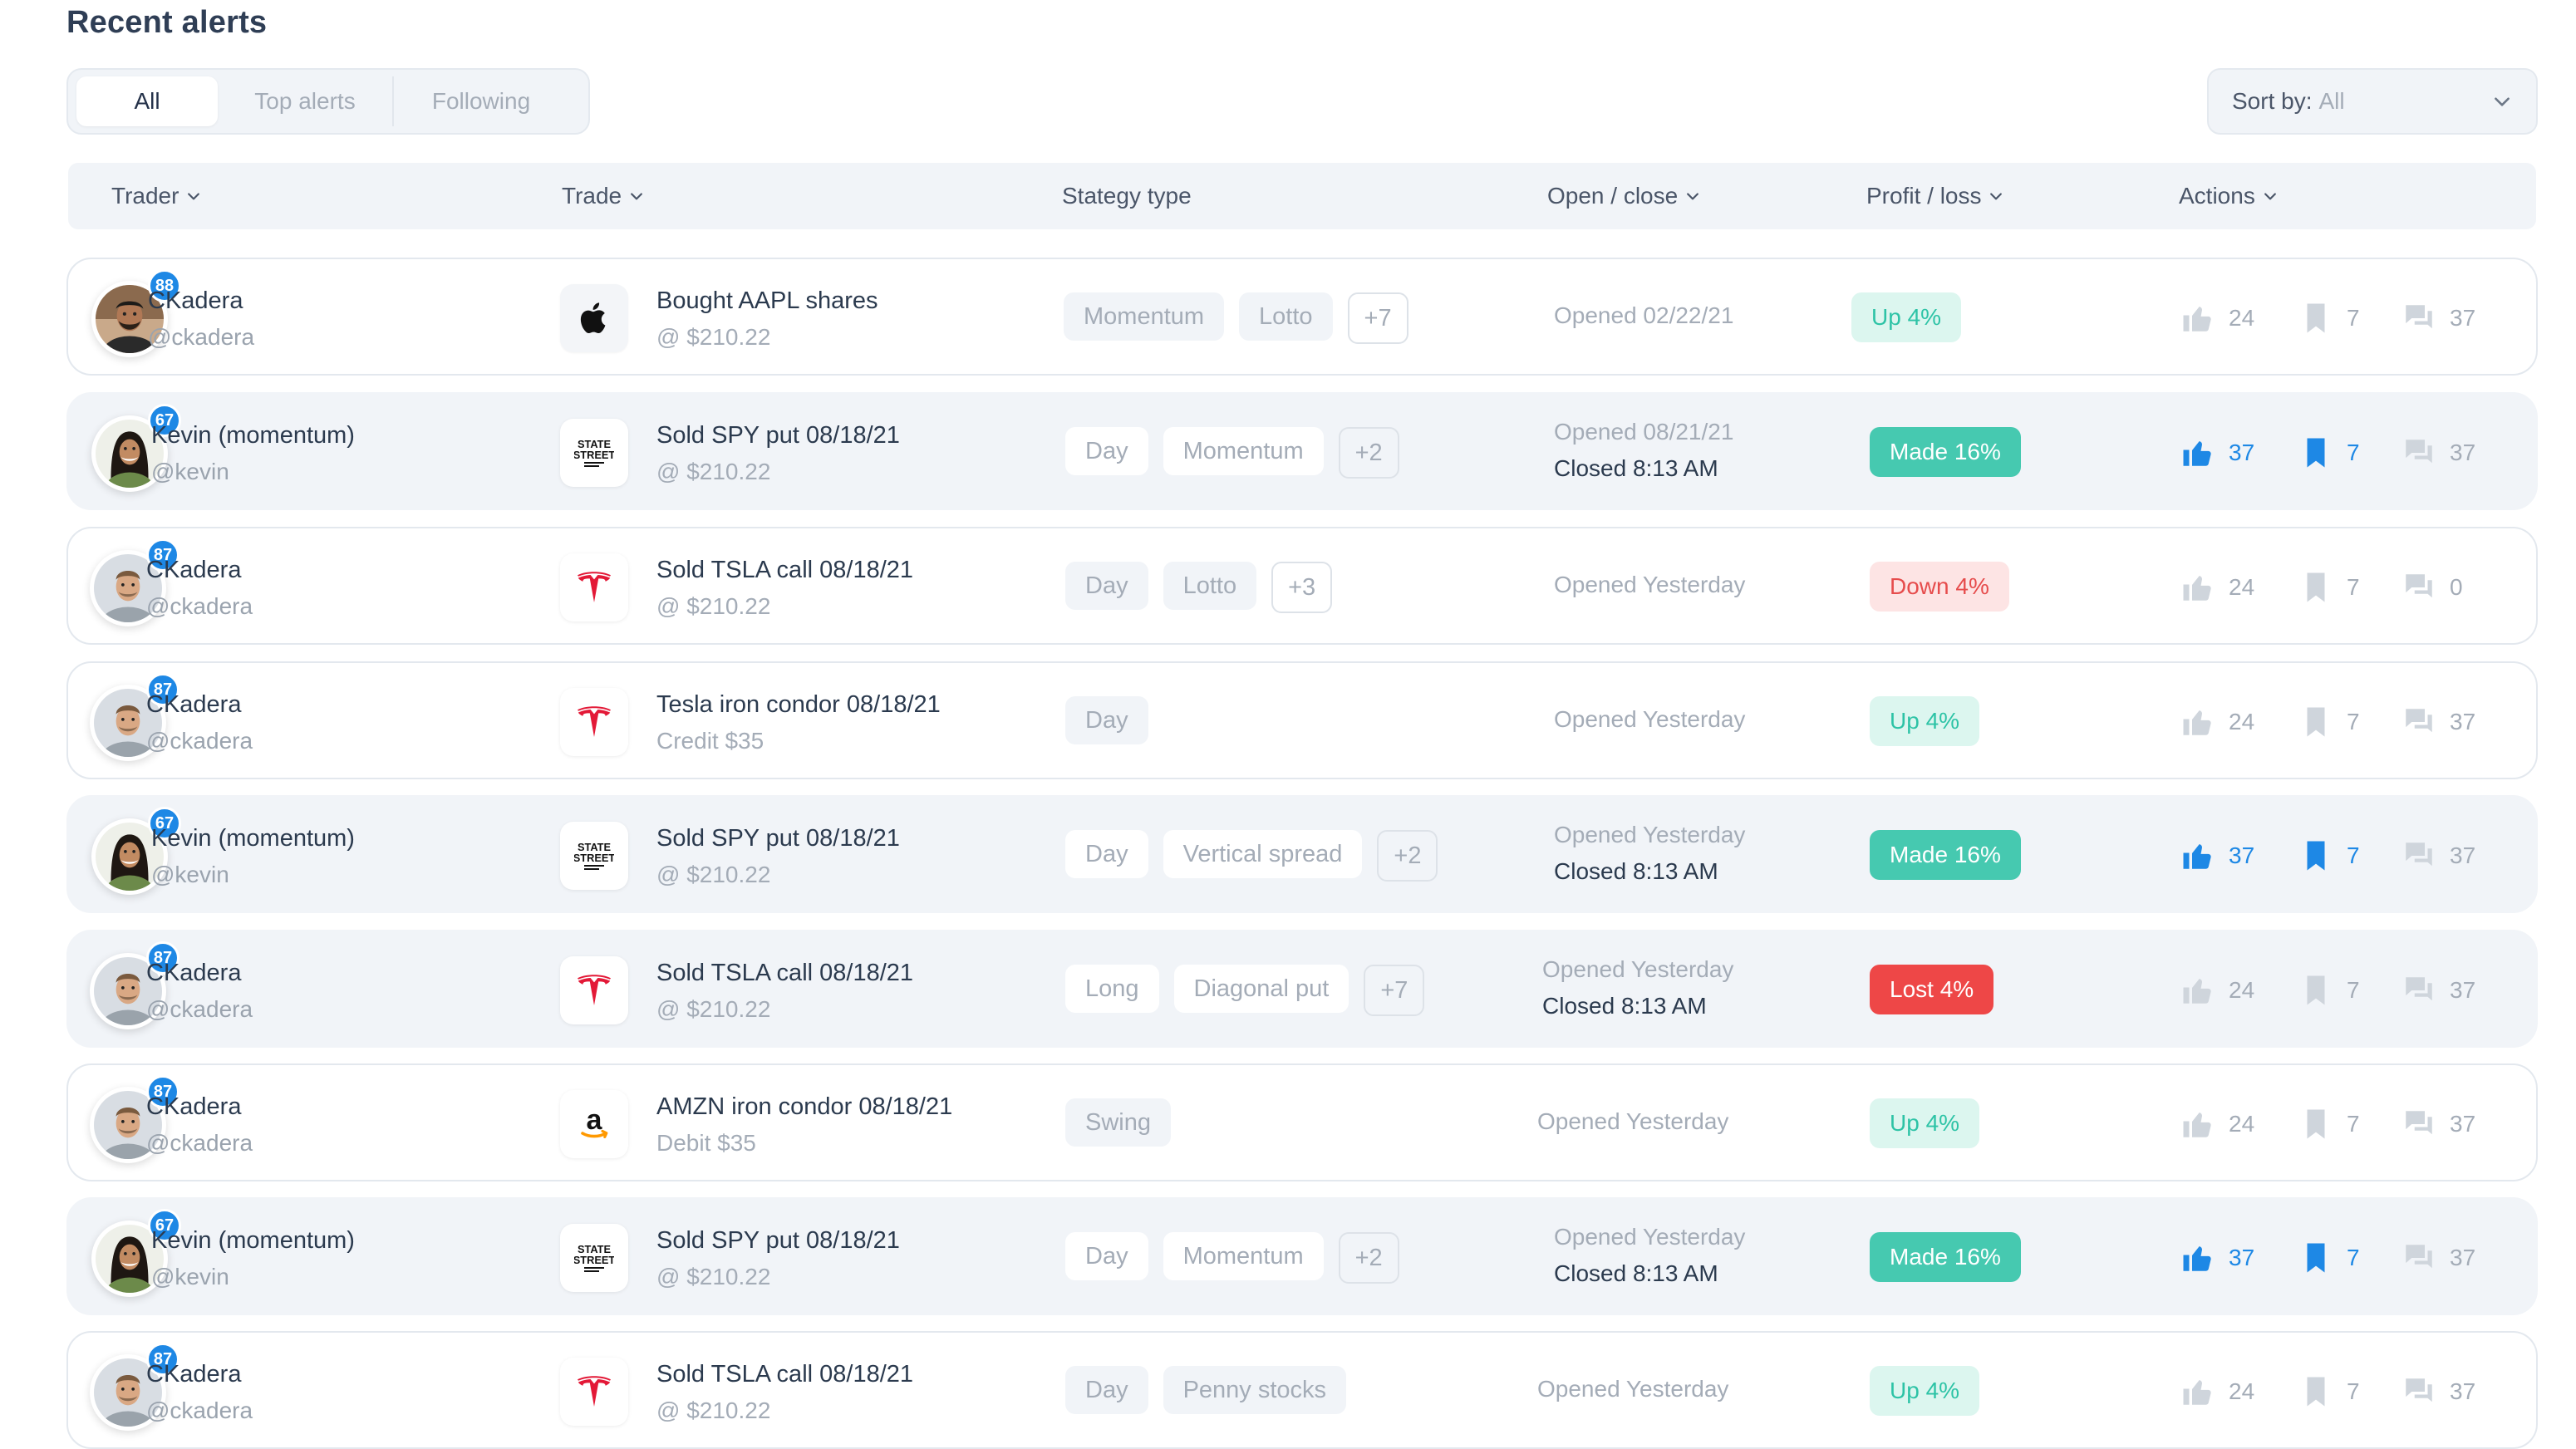 Image resolution: width=2576 pixels, height=1449 pixels. Describe the element at coordinates (481, 101) in the screenshot. I see `tab-following: Following` at that location.